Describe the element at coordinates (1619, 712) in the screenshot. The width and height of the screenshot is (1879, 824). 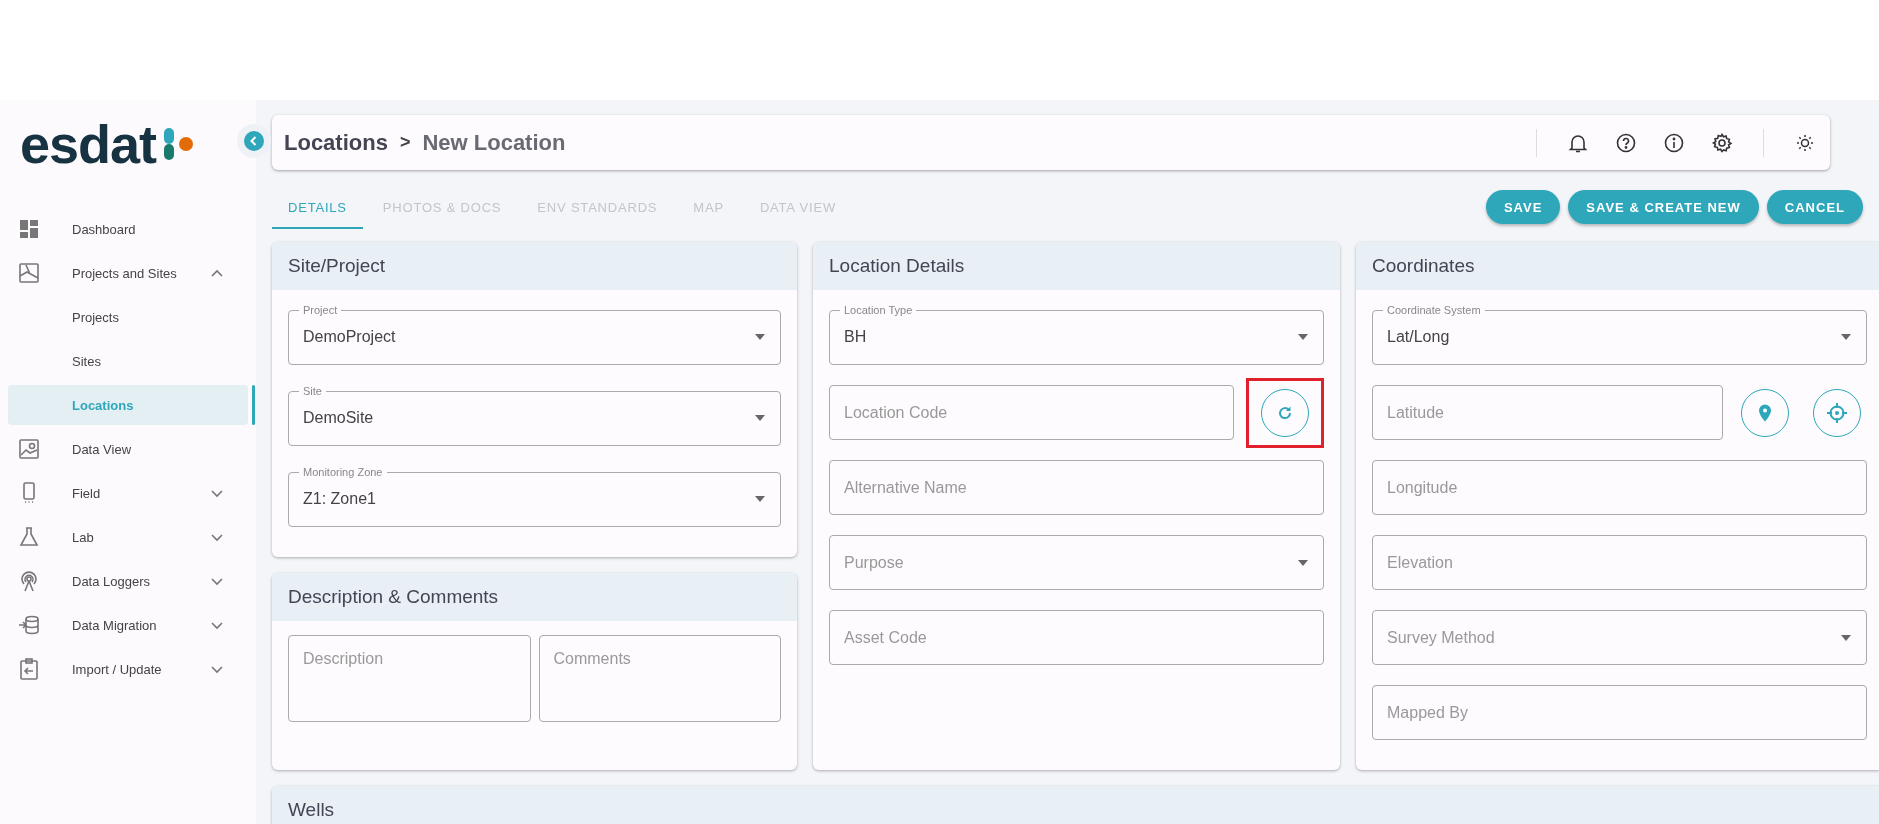
I see `text-field: Mapped By` at that location.